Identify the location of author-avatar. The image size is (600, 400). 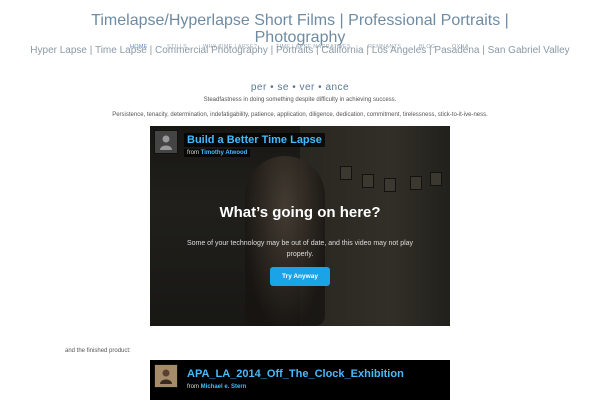
(166, 142).